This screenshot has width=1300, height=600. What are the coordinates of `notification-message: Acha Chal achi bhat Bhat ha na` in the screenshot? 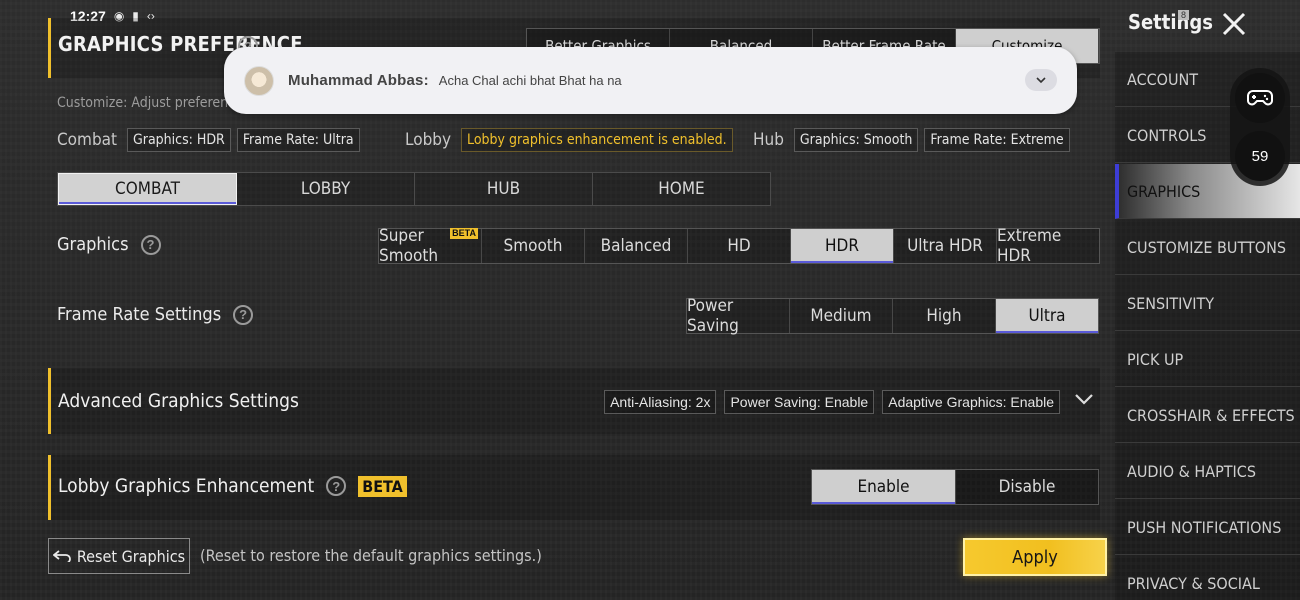 It's located at (530, 80).